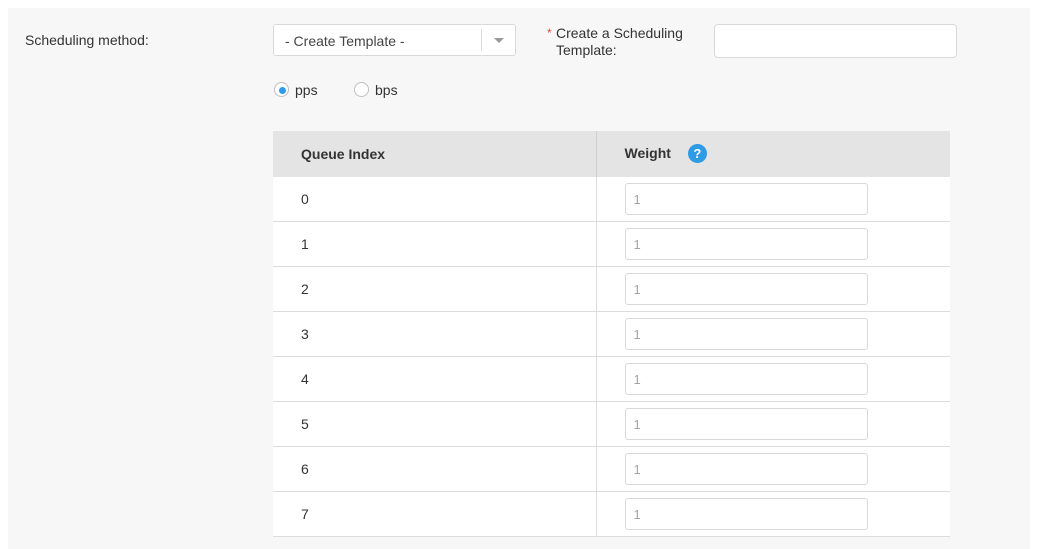 The width and height of the screenshot is (1038, 549). I want to click on table-row: 3, so click(611, 334).